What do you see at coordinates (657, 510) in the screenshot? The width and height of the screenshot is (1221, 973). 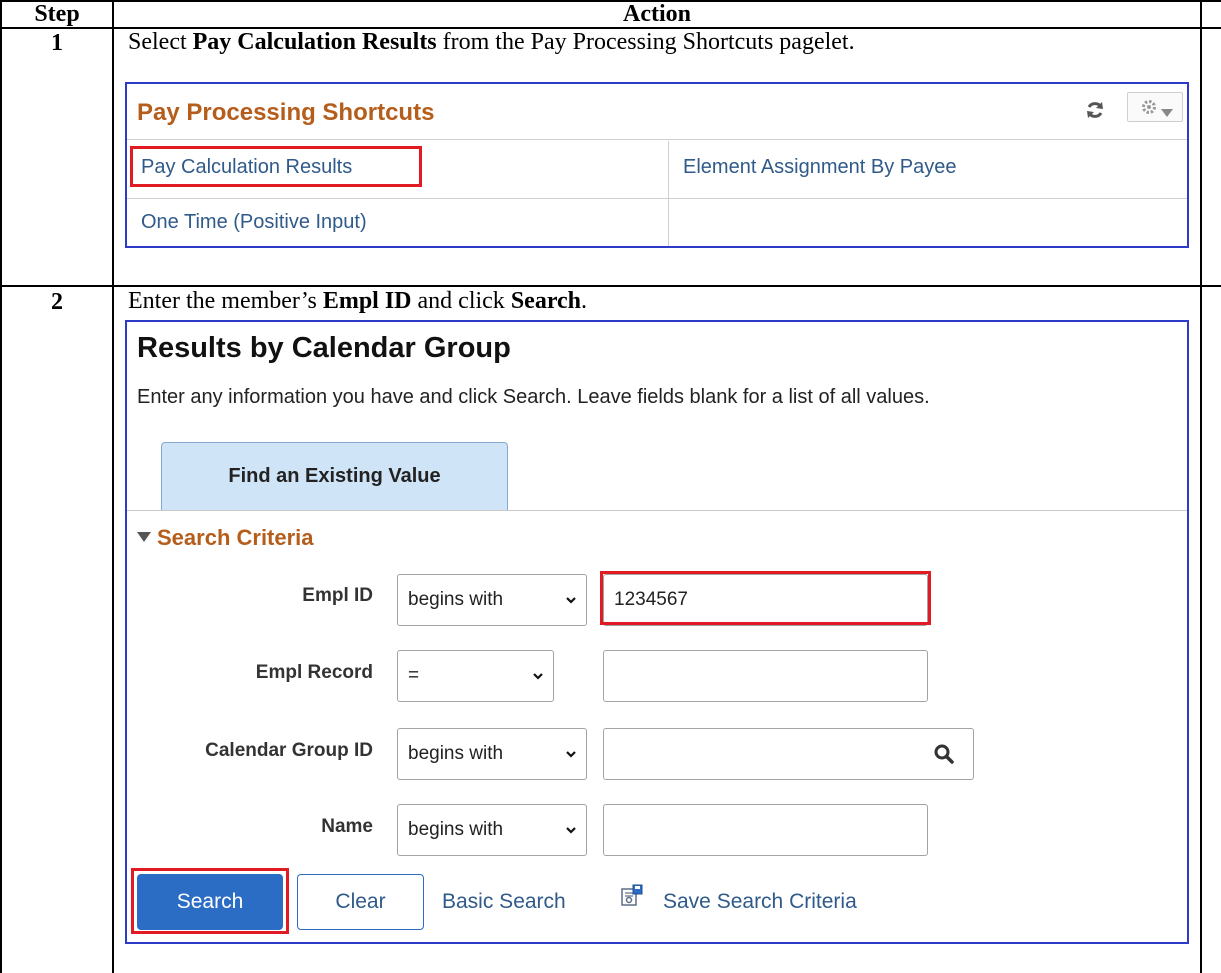 I see `tab-strip-divider` at bounding box center [657, 510].